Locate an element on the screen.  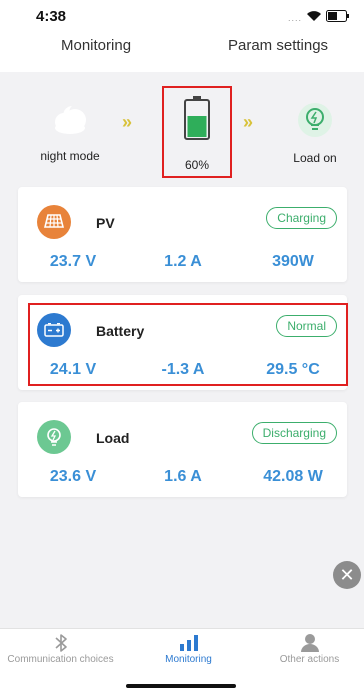
tab-monitoring-bottom: Monitoring is located at coordinates (188, 652).